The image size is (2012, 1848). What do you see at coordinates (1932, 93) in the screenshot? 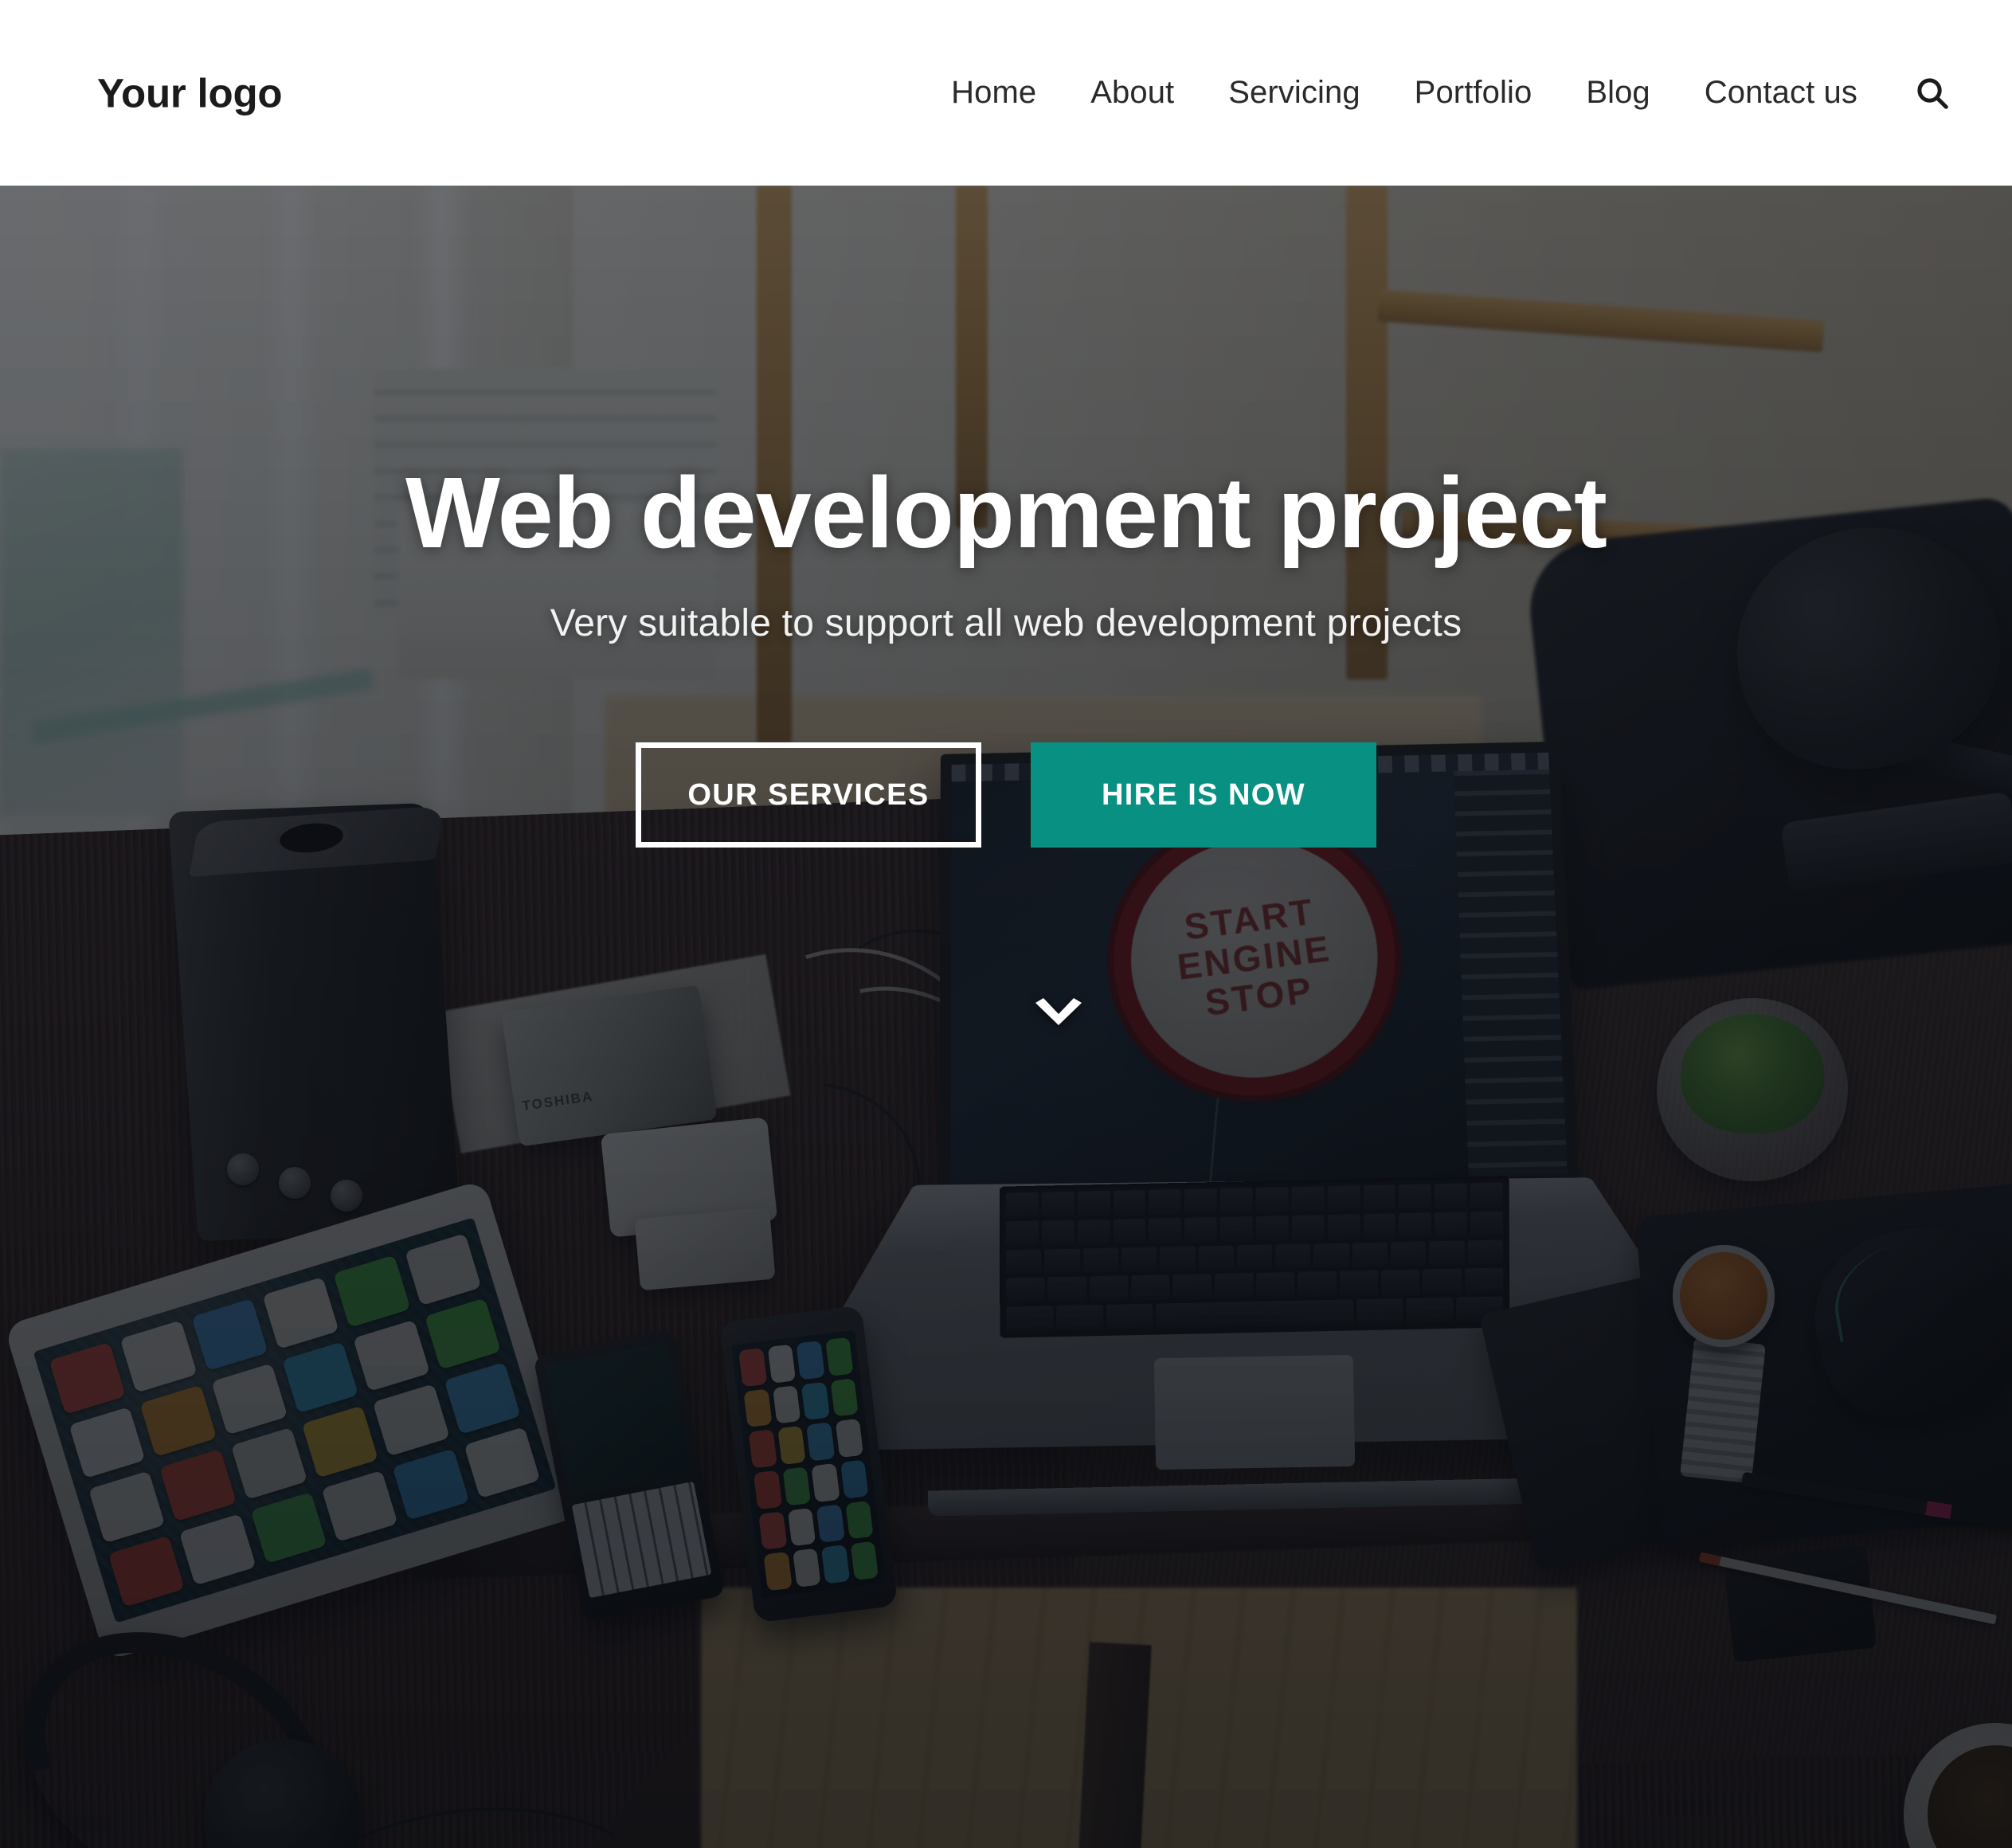
I see `search-icon` at bounding box center [1932, 93].